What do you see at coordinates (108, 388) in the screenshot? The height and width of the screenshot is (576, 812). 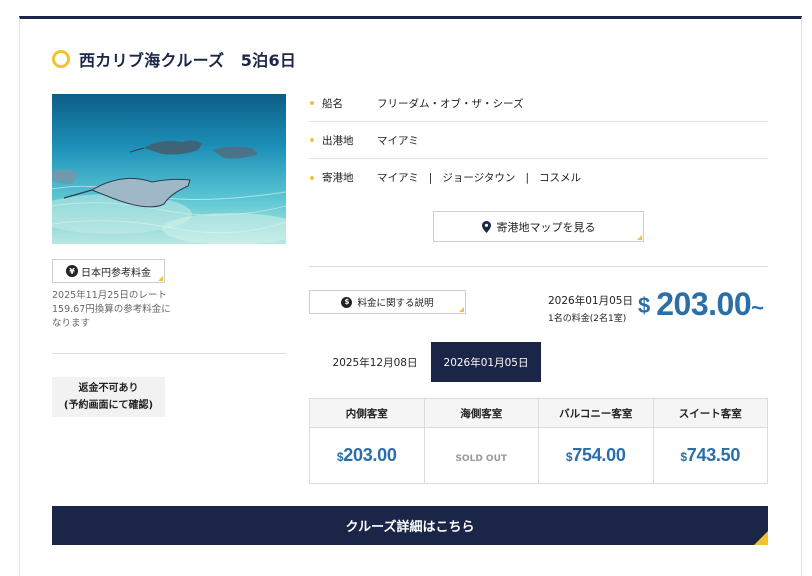 I see `refund-line: 返金不可あり` at bounding box center [108, 388].